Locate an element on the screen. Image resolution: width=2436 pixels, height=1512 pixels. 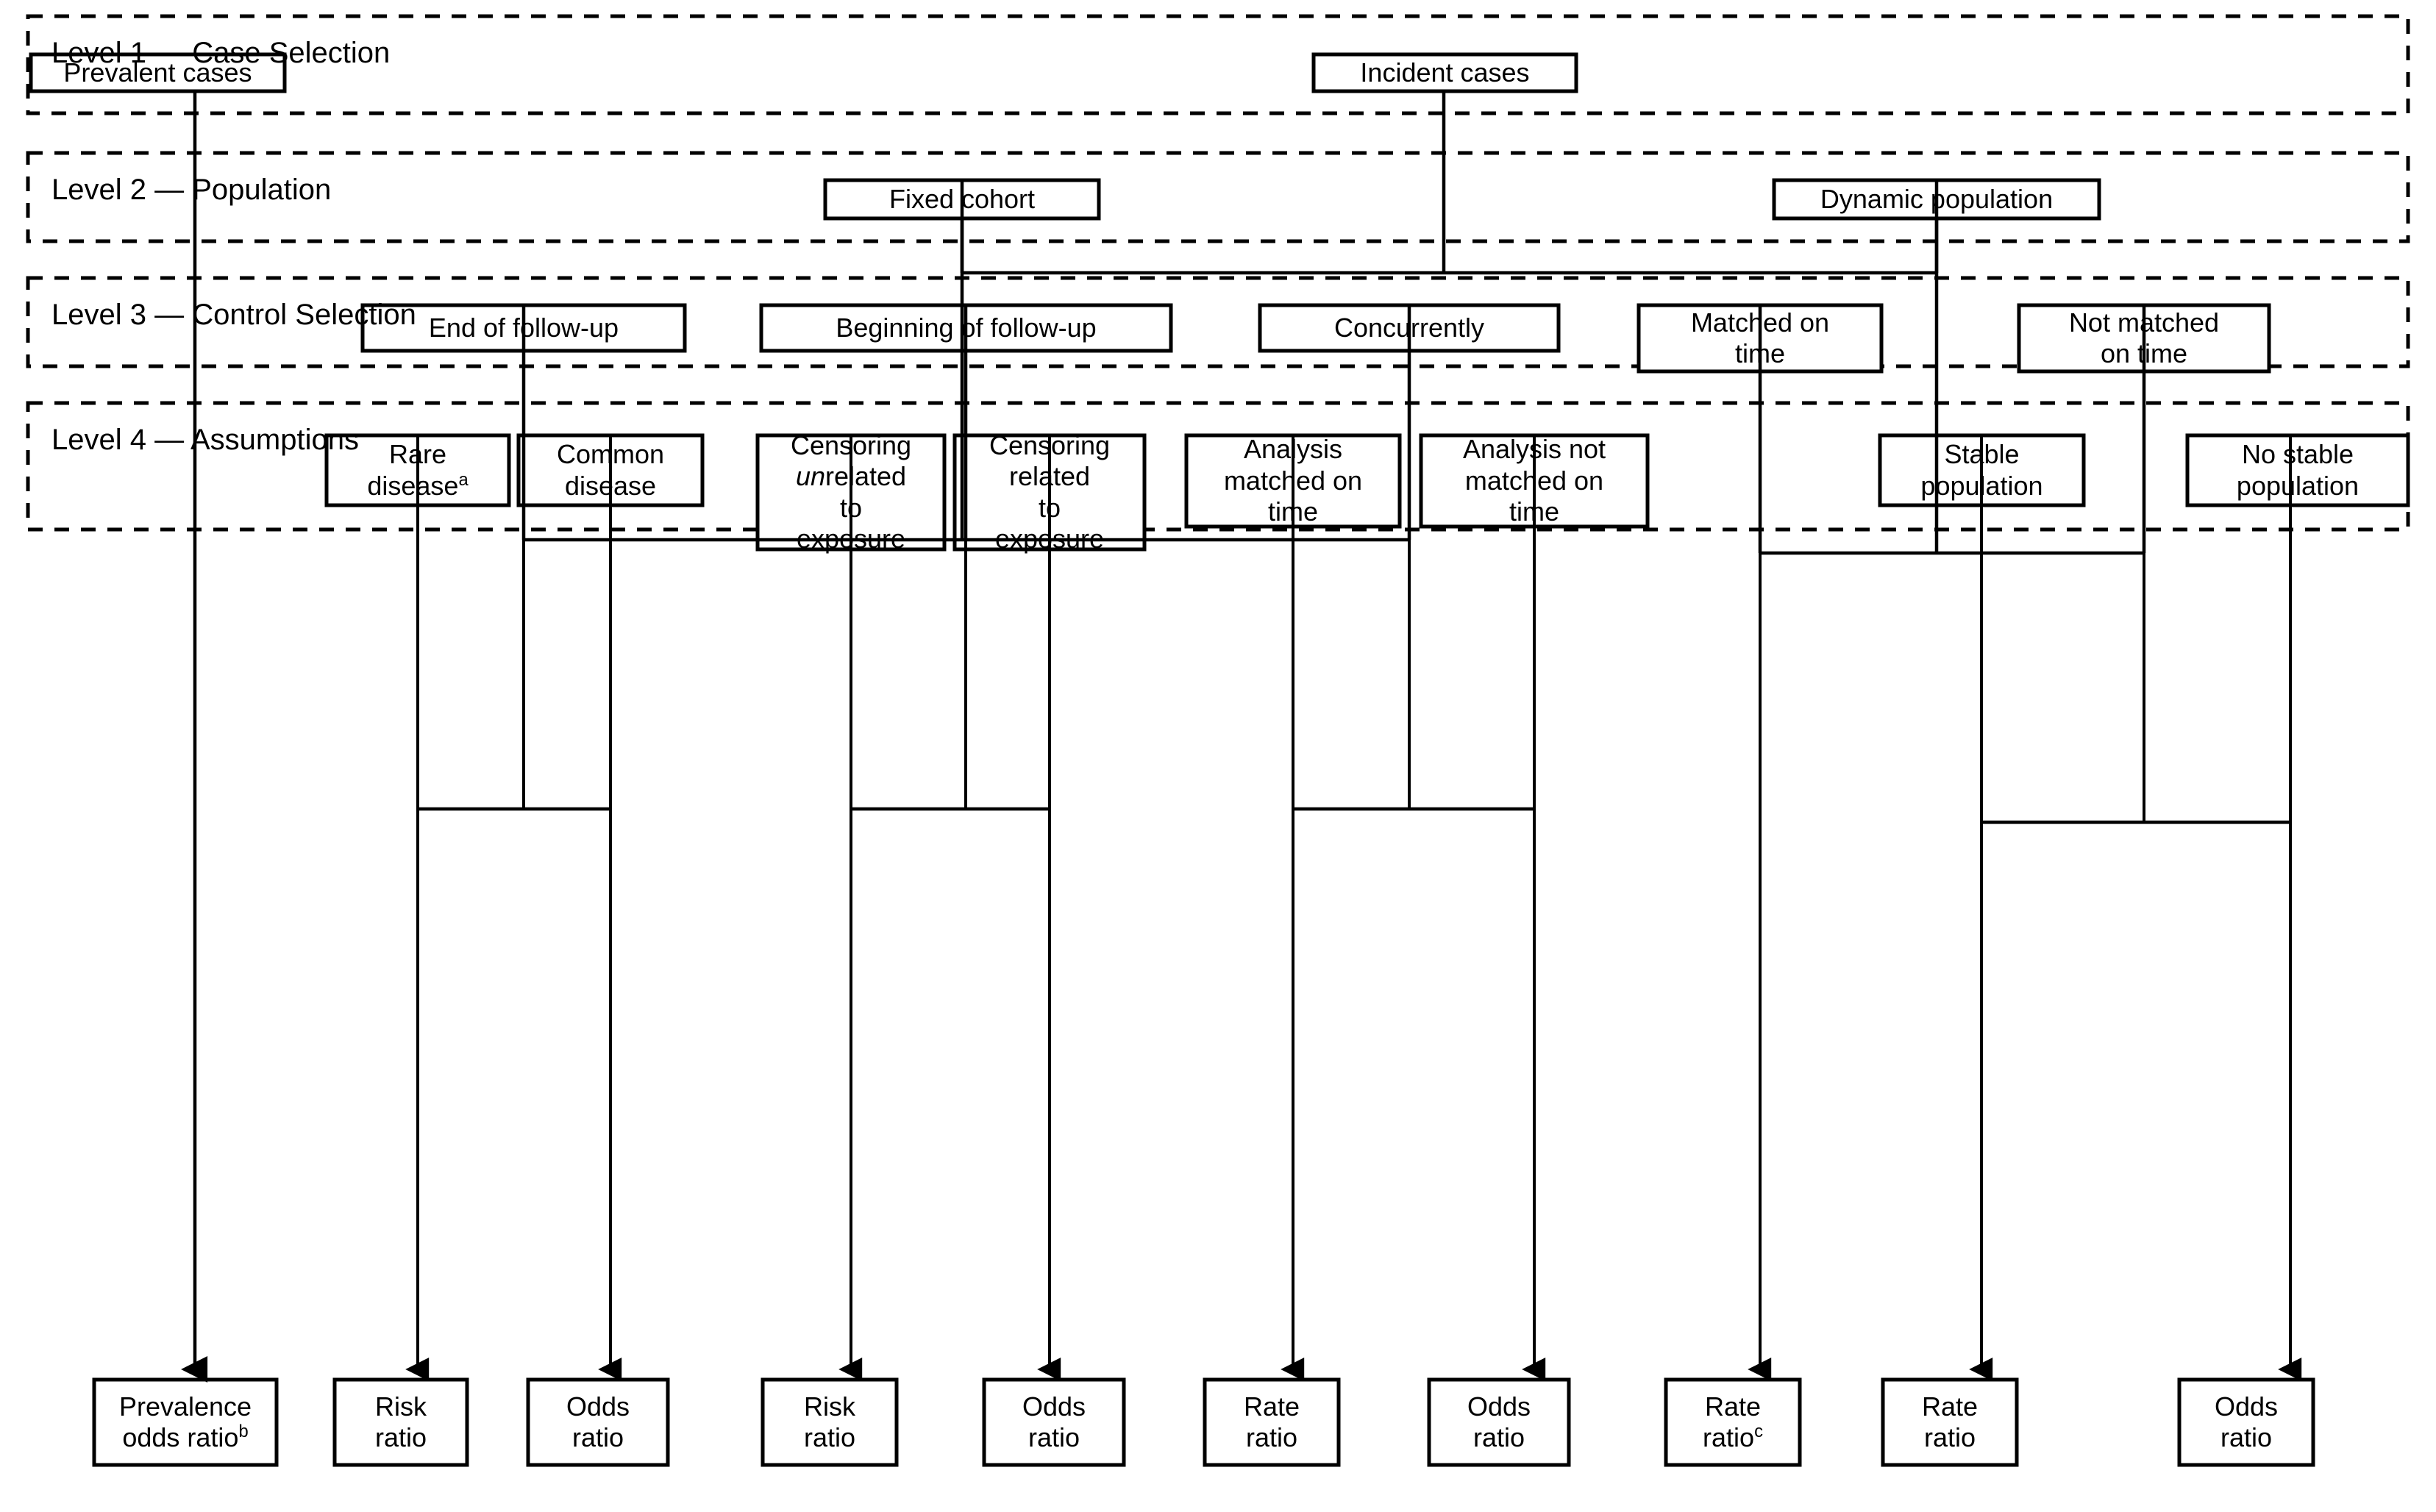
node-incident-cases is located at coordinates (1444, 73).